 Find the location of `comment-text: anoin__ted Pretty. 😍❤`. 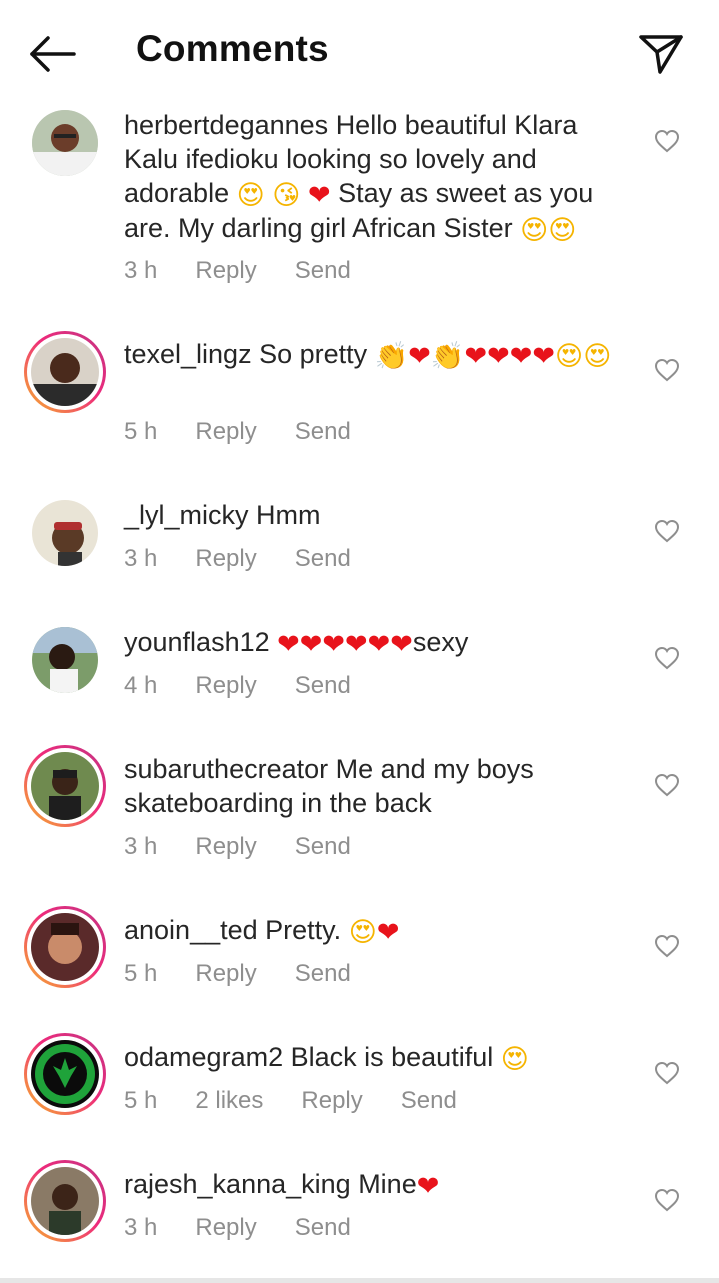

comment-text: anoin__ted Pretty. 😍❤ is located at coordinates (379, 930).